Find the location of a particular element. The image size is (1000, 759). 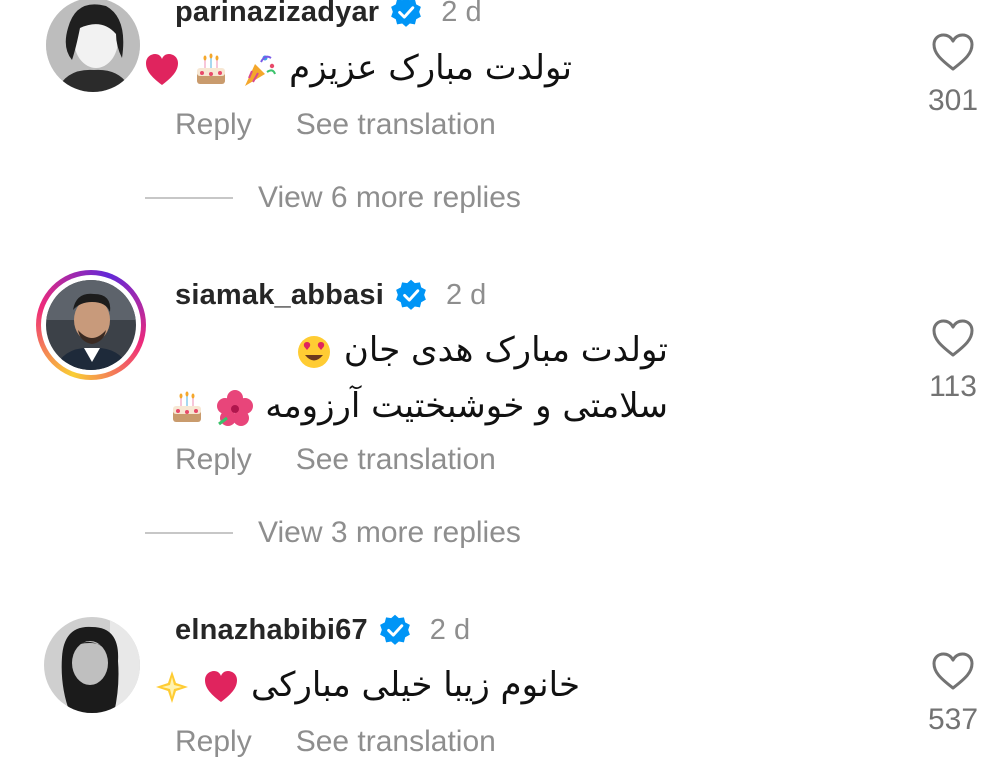

like-count: 301 is located at coordinates (953, 100).